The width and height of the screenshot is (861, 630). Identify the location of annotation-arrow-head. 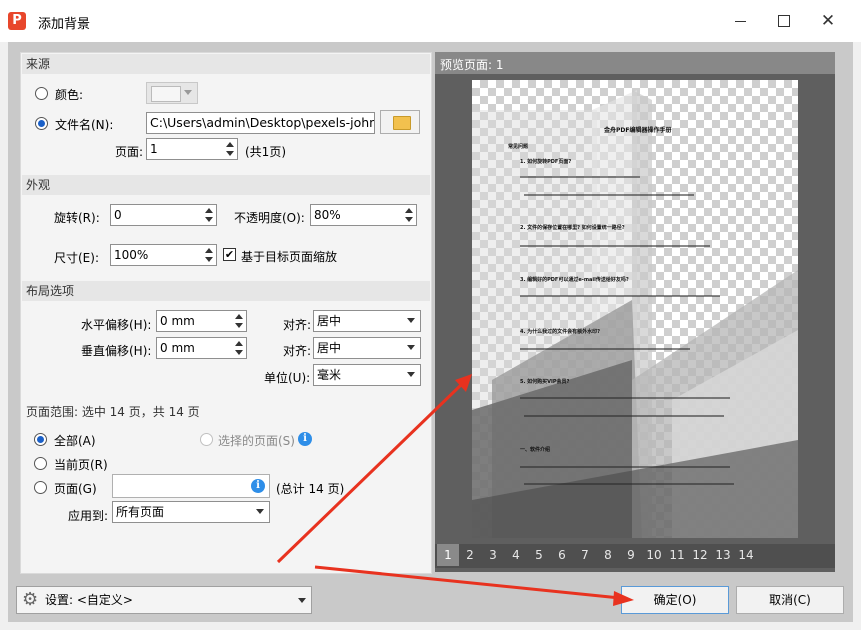
(623, 598).